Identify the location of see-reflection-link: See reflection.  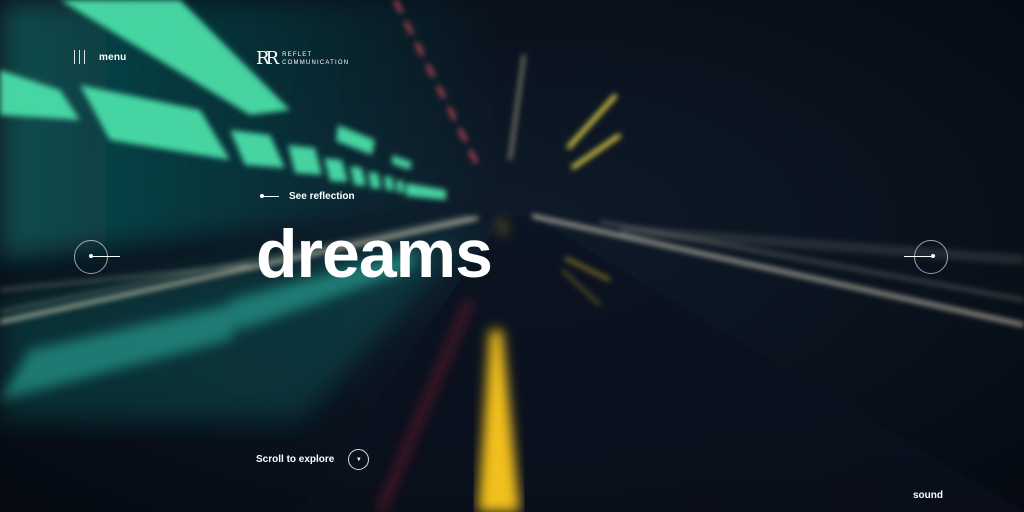
(307, 196).